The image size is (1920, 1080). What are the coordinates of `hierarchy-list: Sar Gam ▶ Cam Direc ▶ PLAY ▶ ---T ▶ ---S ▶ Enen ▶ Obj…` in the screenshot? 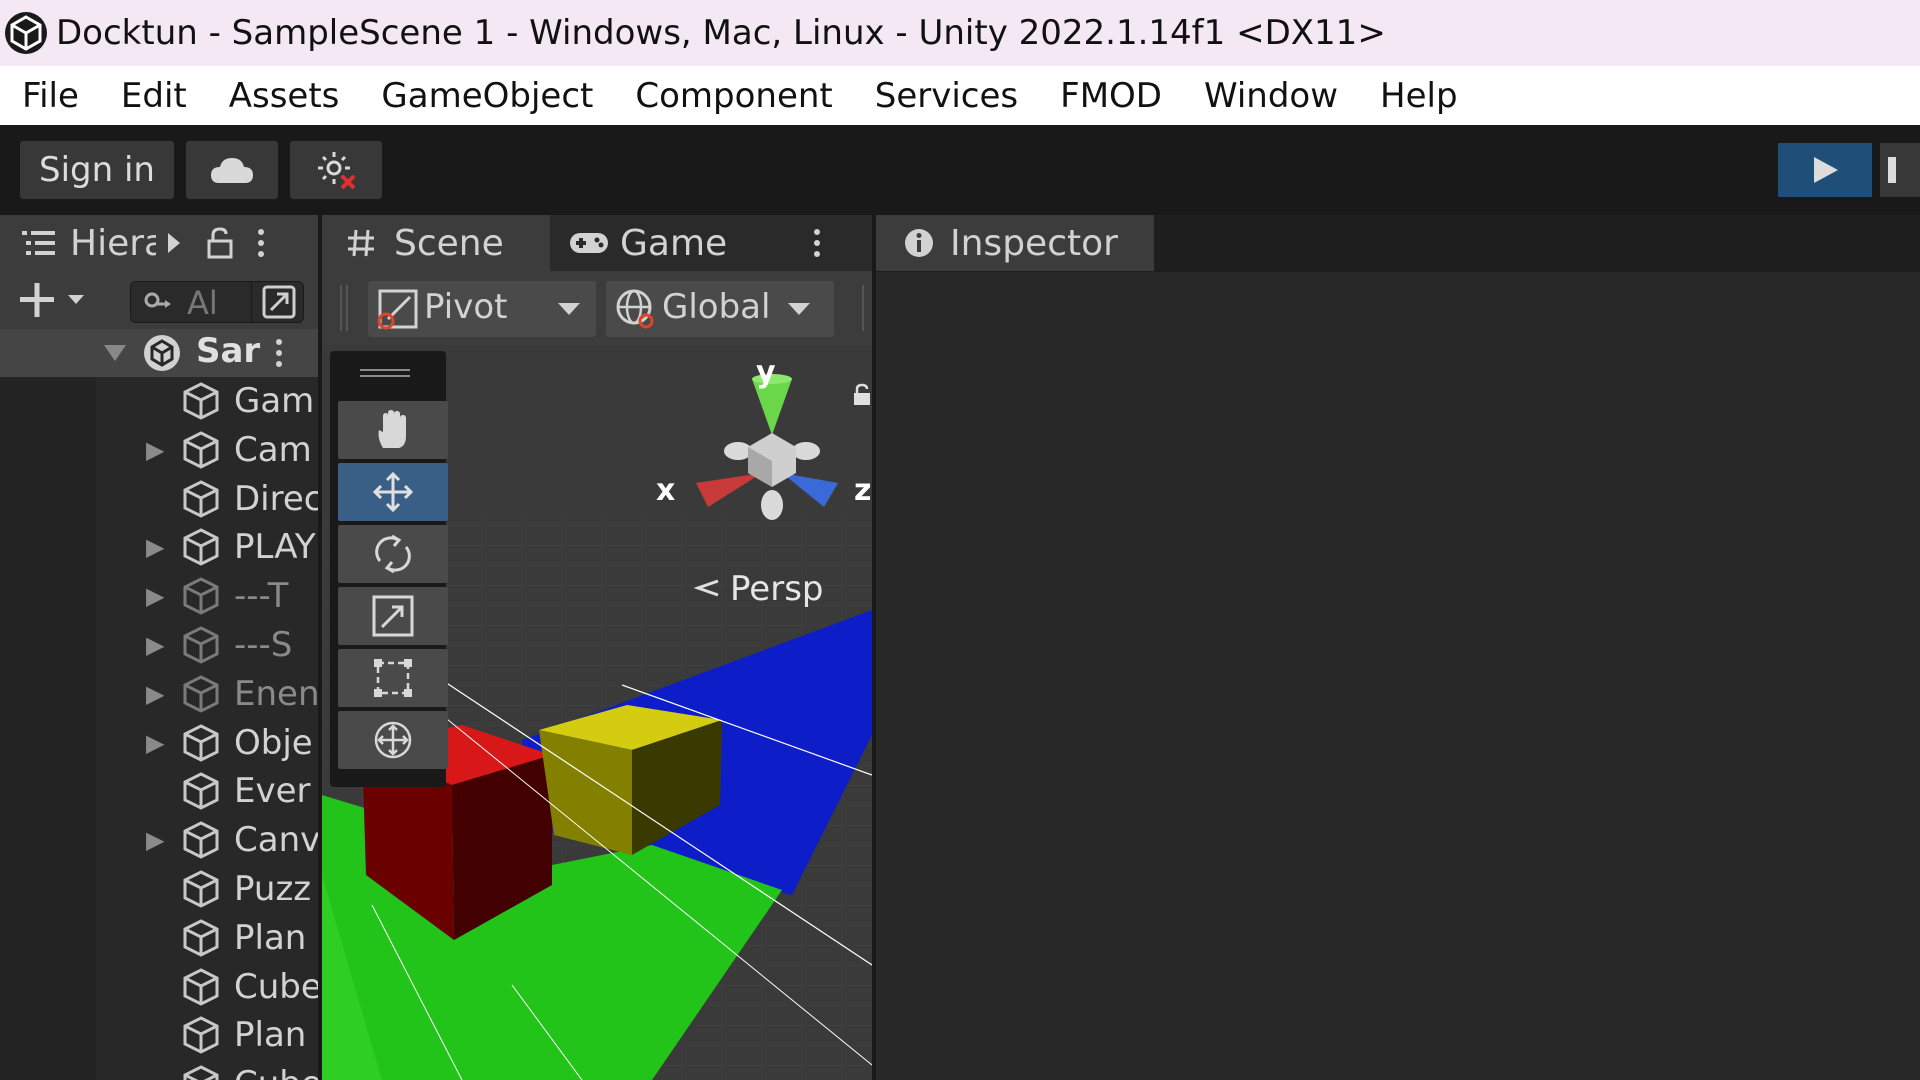 It's located at (159, 704).